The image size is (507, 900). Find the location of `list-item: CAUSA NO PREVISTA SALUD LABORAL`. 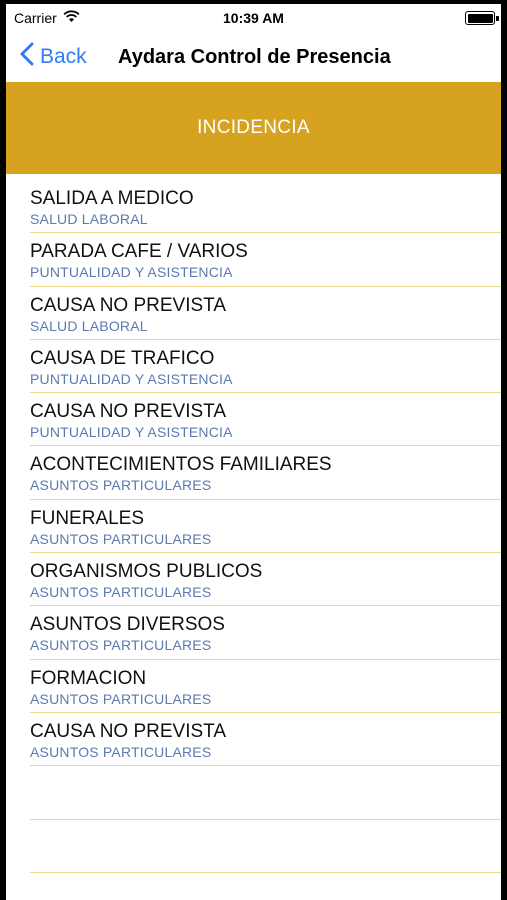

list-item: CAUSA NO PREVISTA SALUD LABORAL is located at coordinates (253, 314).